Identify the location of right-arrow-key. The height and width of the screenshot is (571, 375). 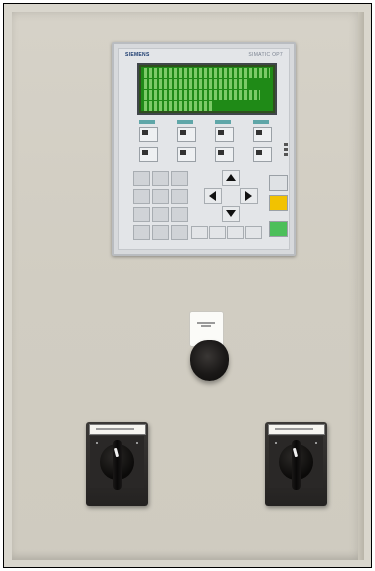
(249, 196).